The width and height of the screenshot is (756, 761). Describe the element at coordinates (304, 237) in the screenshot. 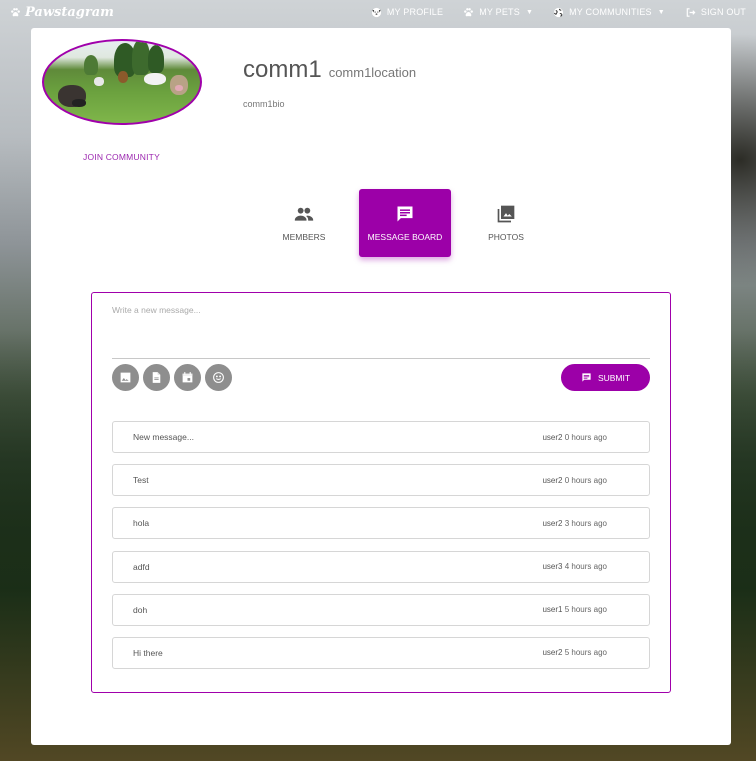

I see `tab-members-label: MEMBERS` at that location.